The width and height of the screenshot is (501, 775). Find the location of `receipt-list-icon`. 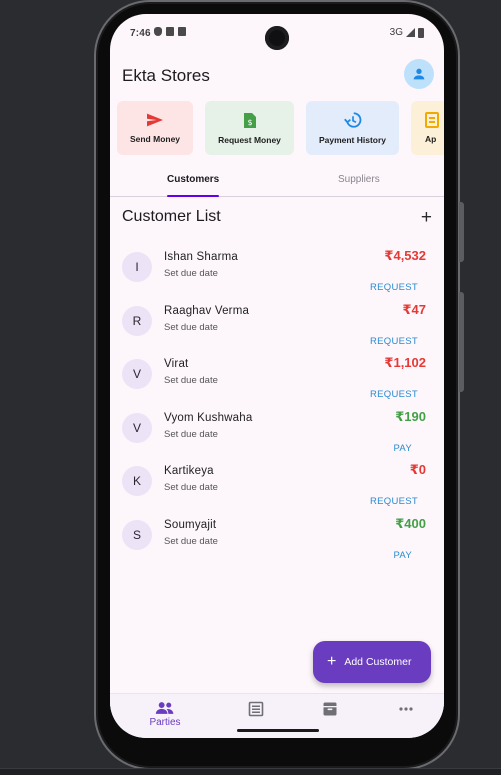

receipt-list-icon is located at coordinates (256, 709).